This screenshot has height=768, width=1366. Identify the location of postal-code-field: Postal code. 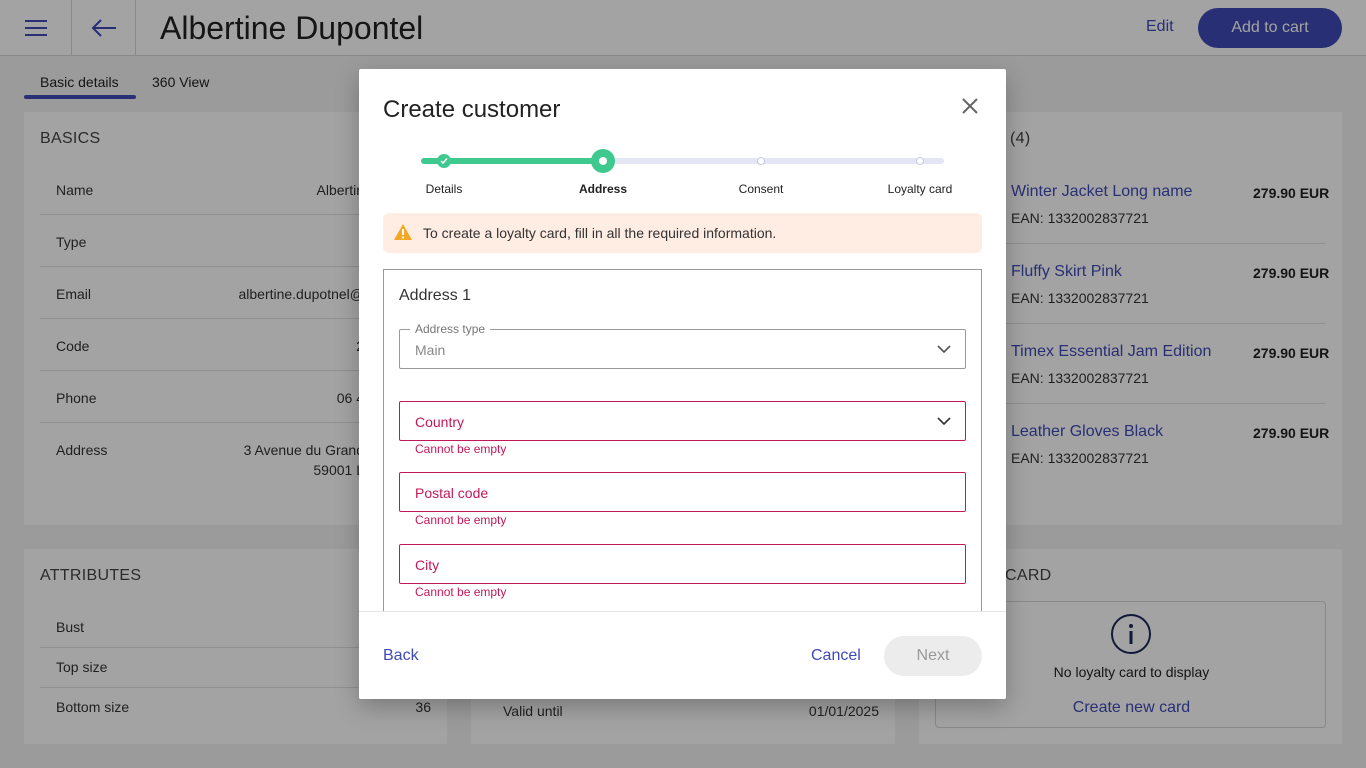
(682, 492).